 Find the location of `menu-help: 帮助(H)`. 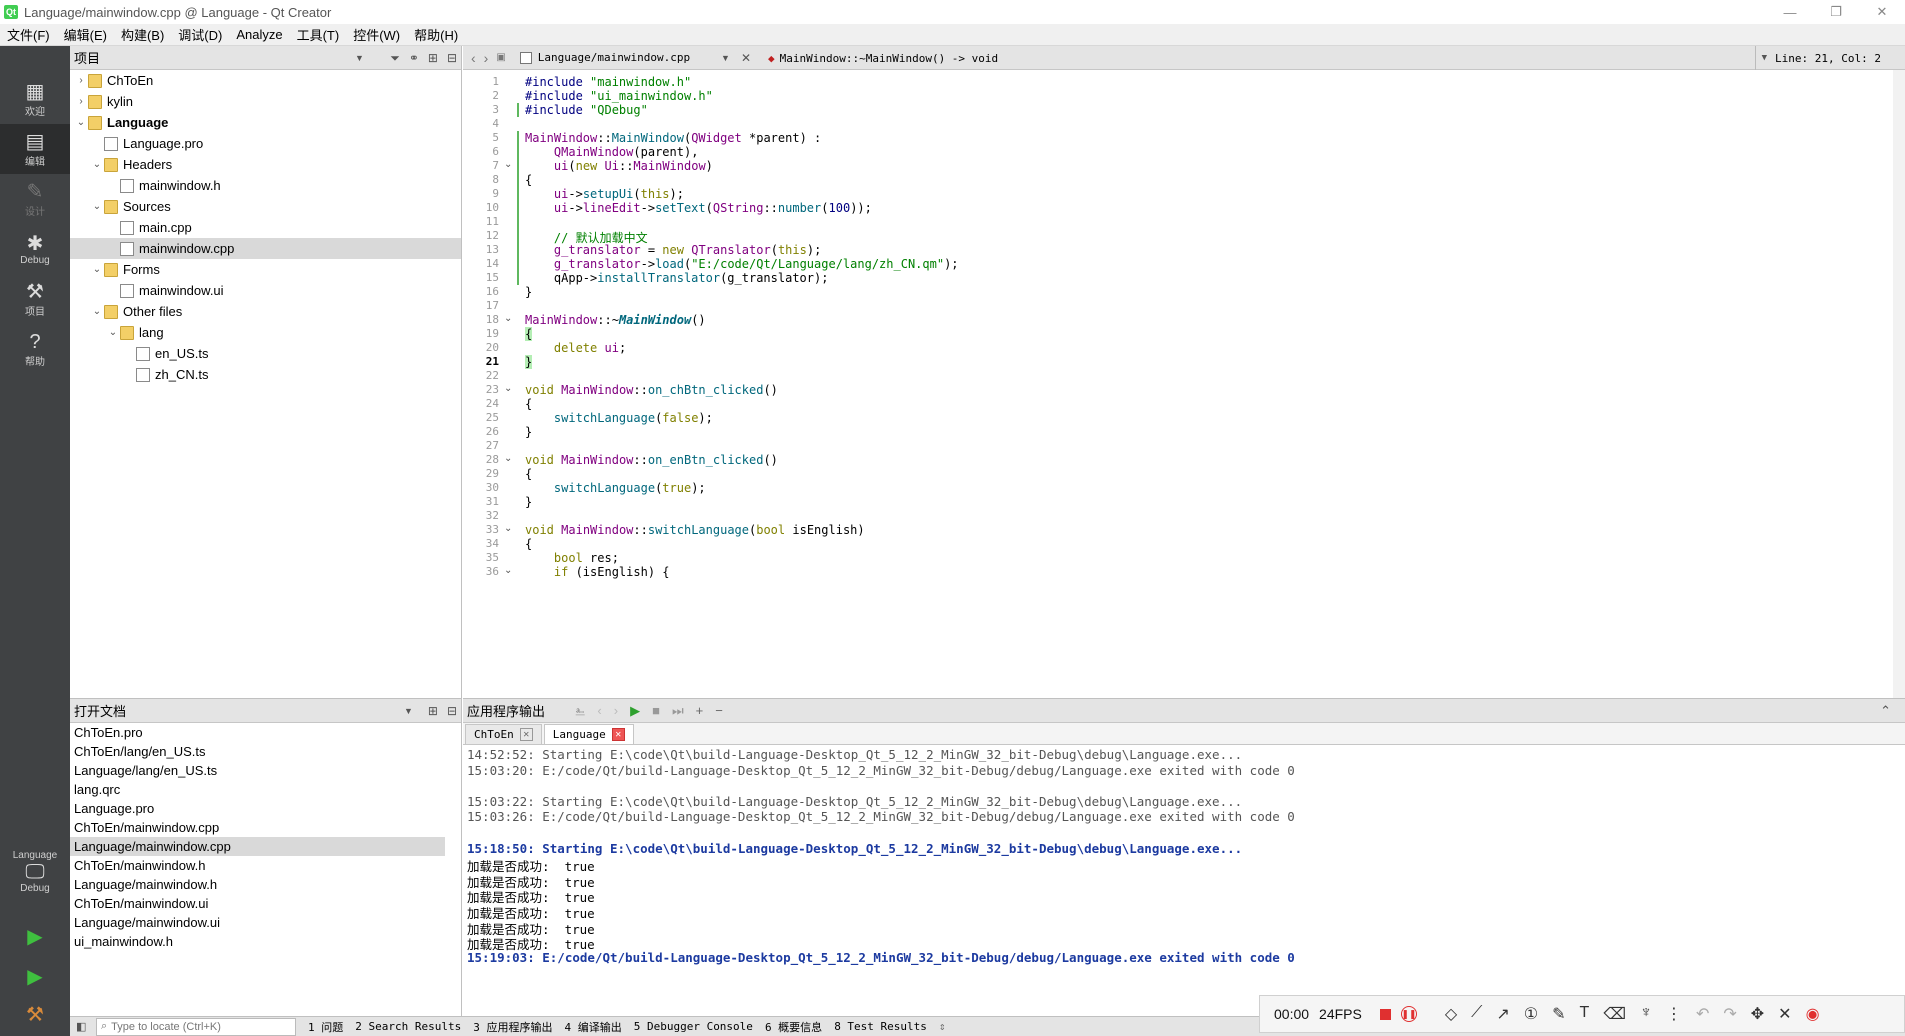

menu-help: 帮助(H) is located at coordinates (436, 34).